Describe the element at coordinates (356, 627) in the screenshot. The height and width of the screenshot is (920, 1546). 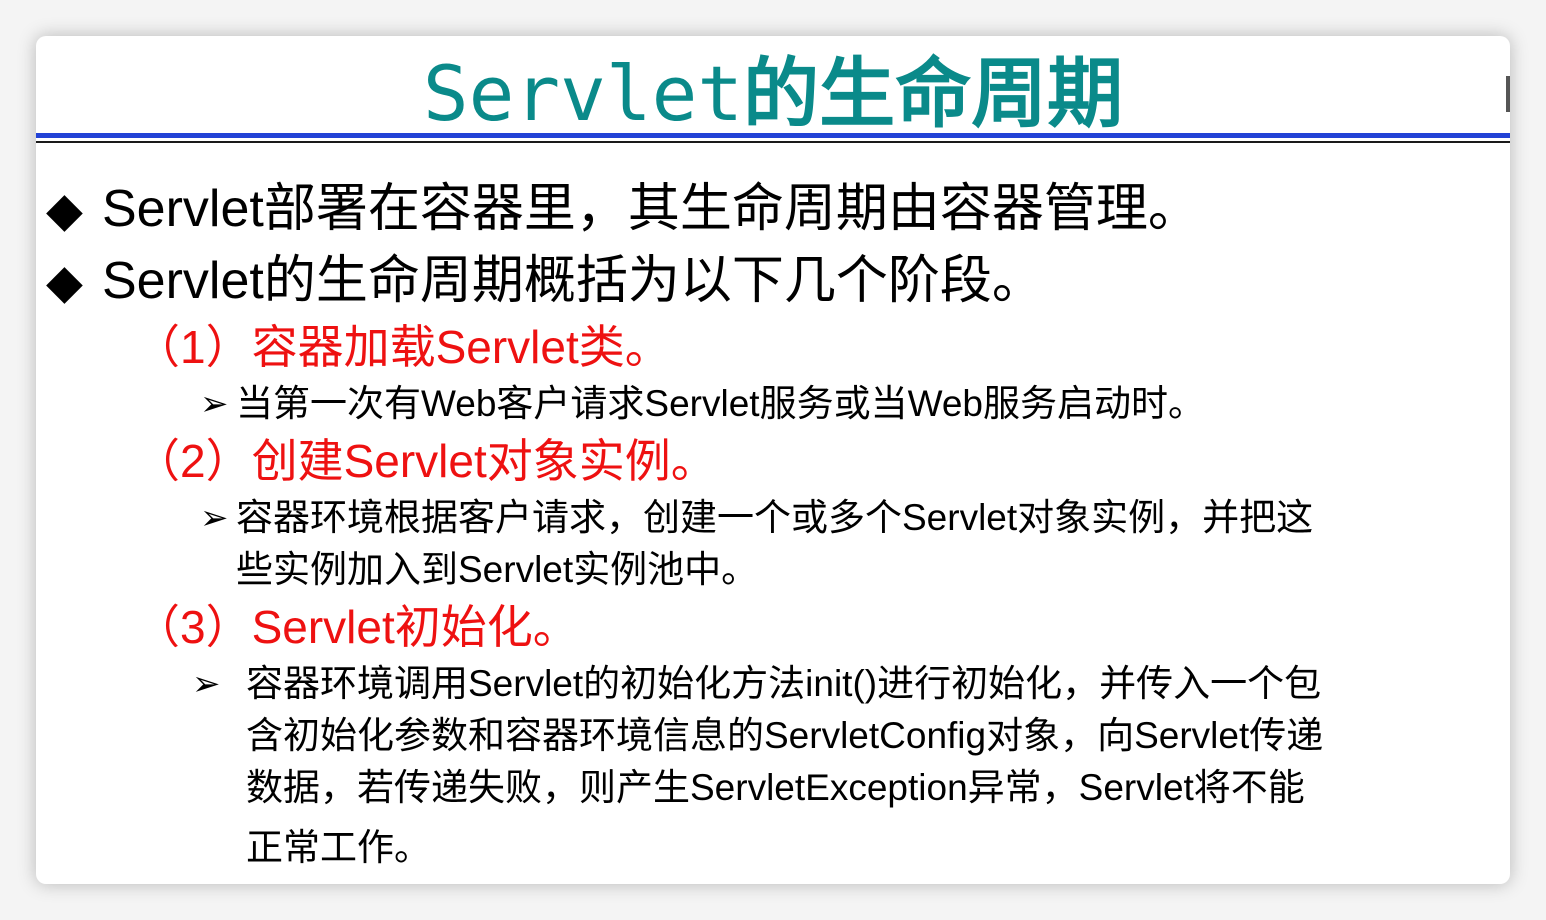
I see `step-3-label: （3）Servlet初始化。` at that location.